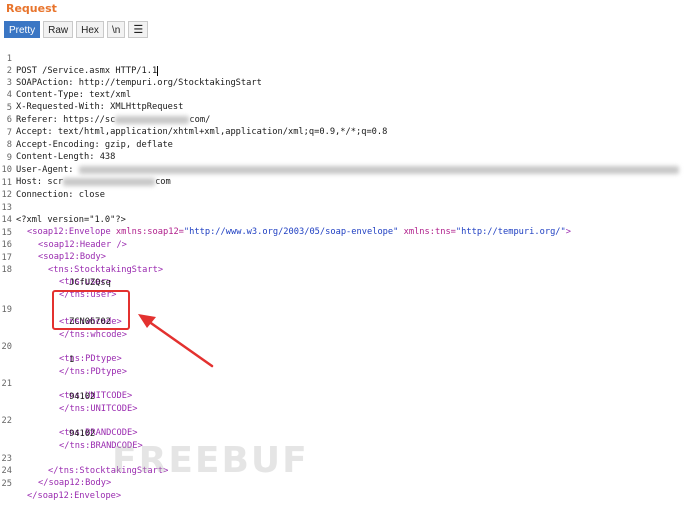 This screenshot has height=514, width=690. What do you see at coordinates (176, 341) in the screenshot?
I see `annotation-arrow-icon` at bounding box center [176, 341].